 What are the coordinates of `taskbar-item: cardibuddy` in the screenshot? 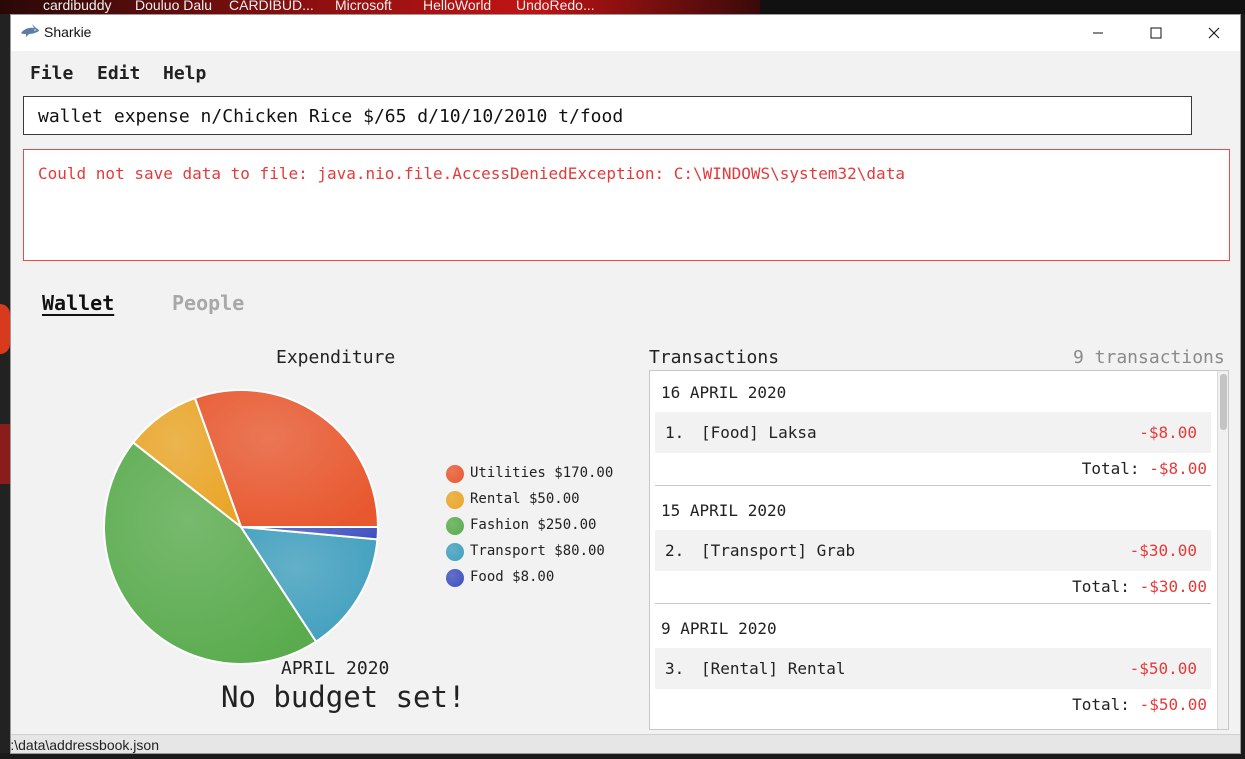 It's located at (77, 6).